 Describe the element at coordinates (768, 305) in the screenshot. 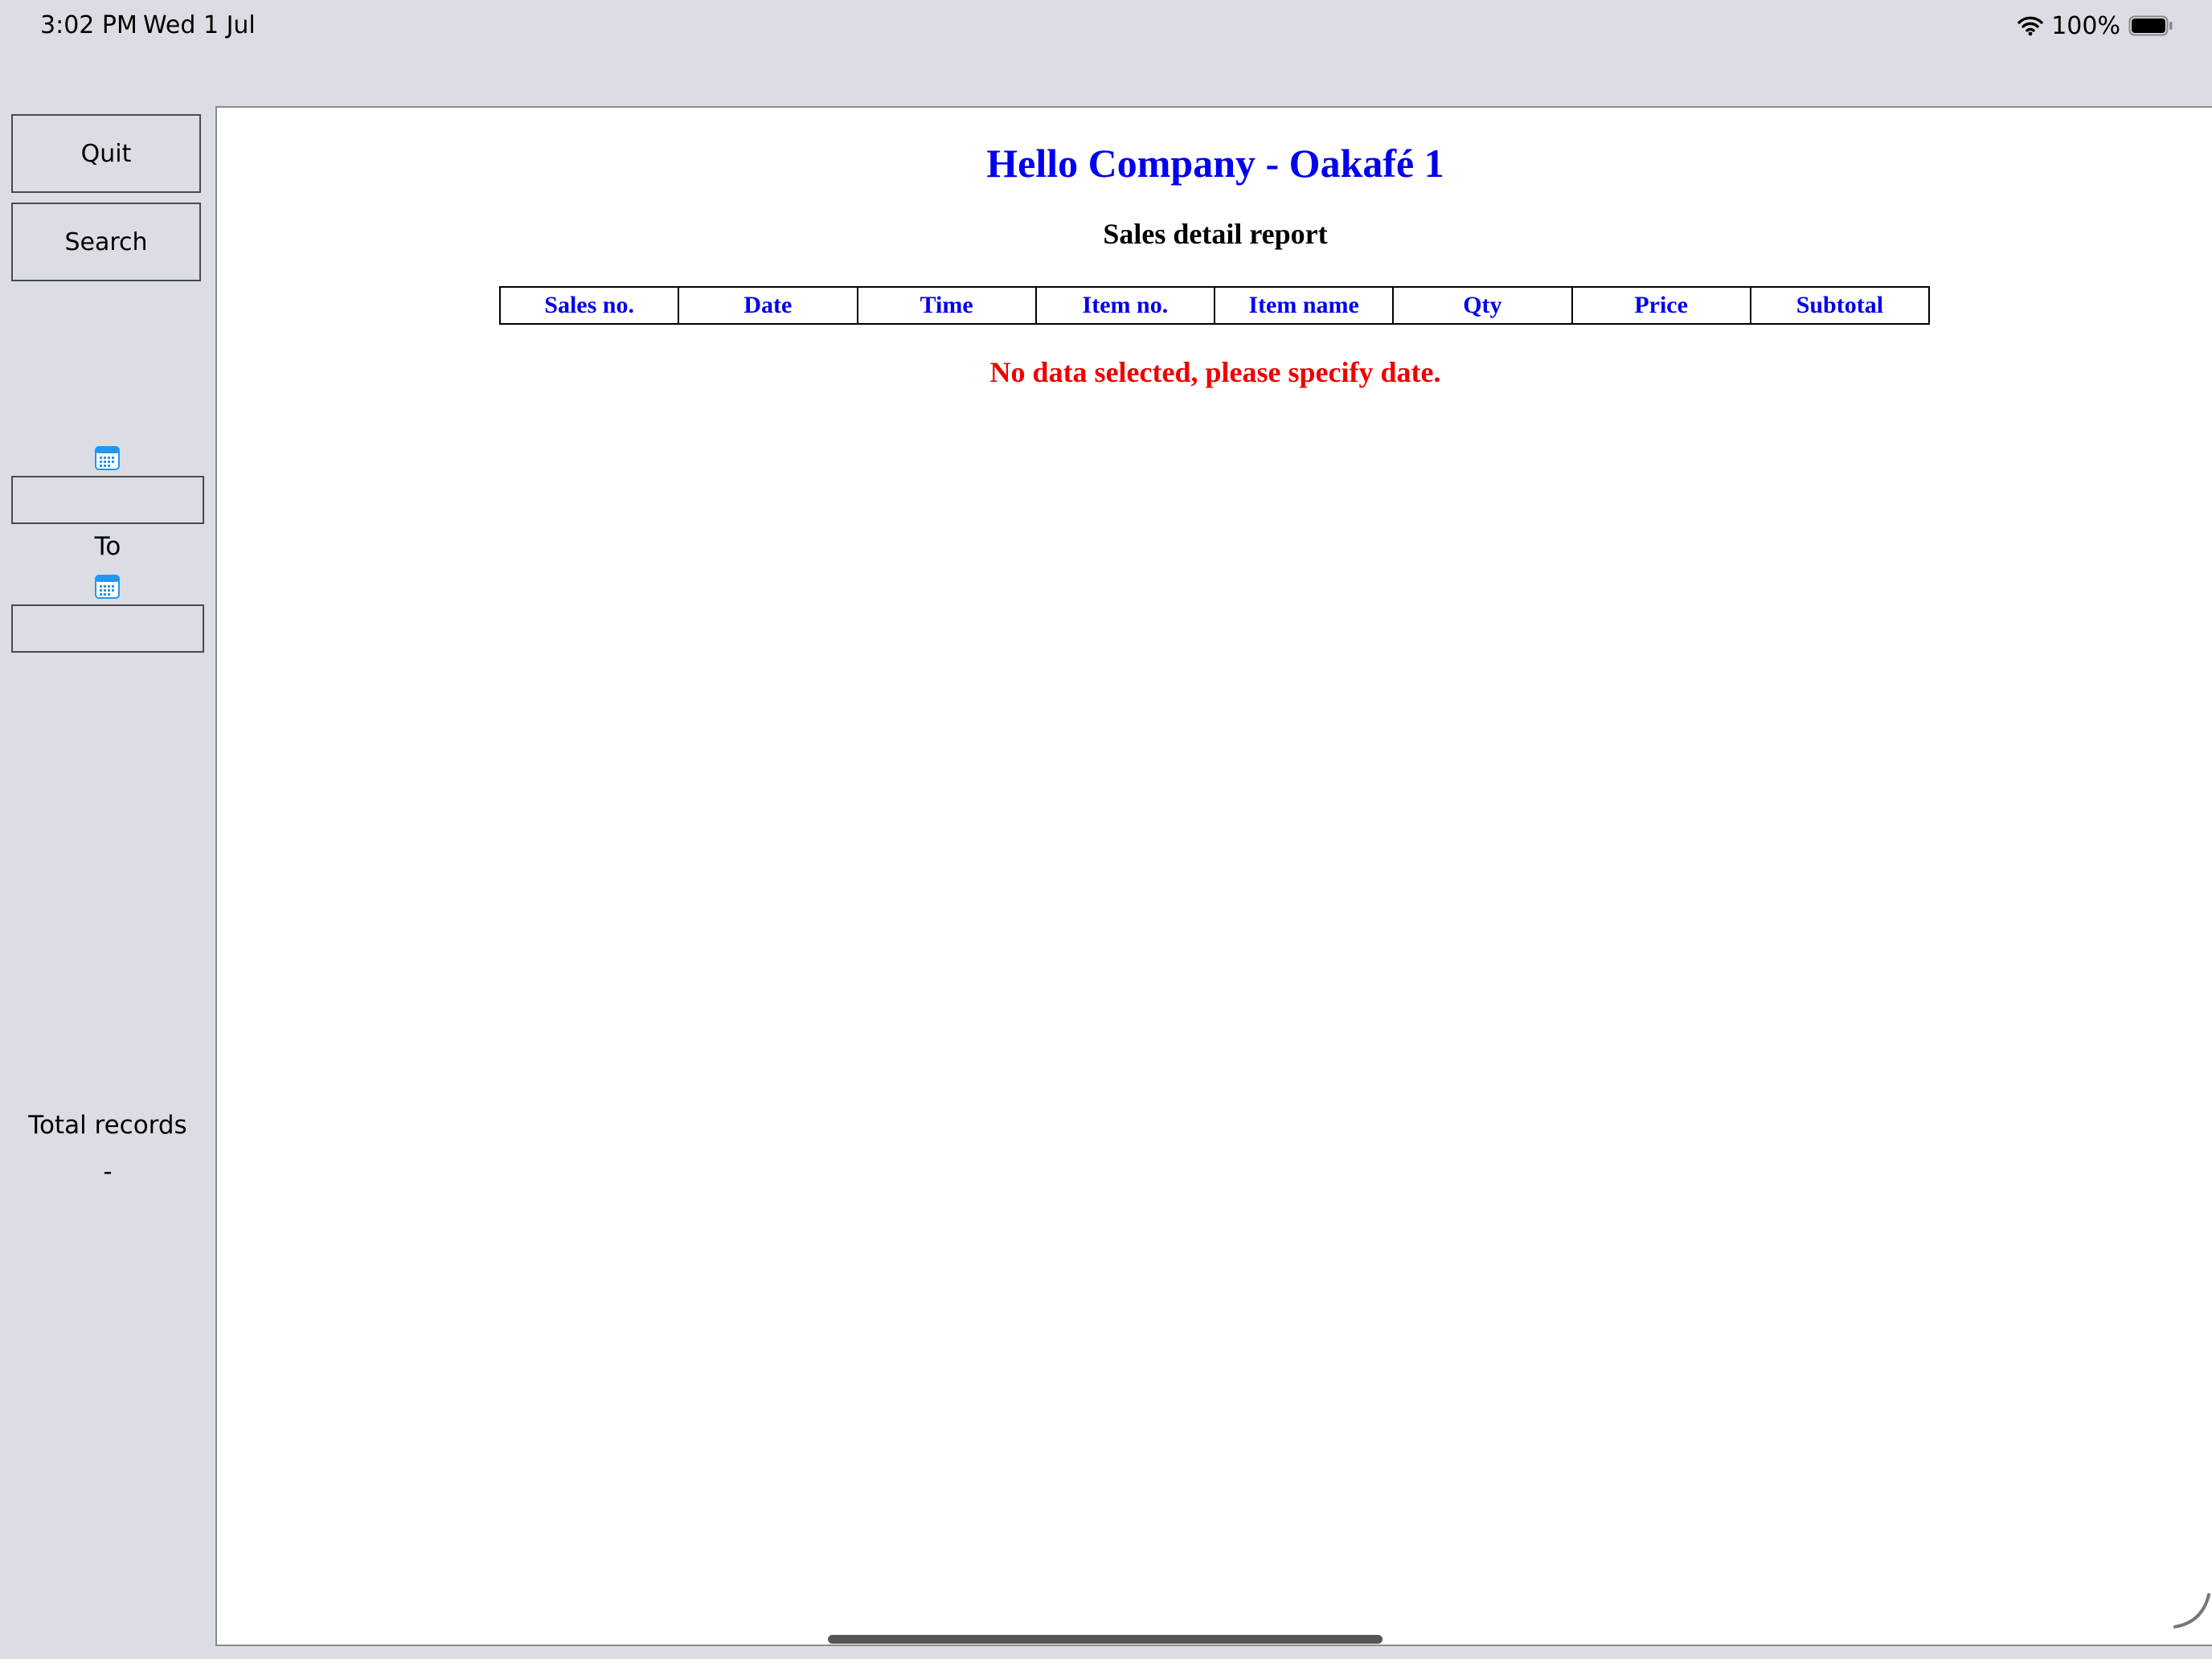

I see `column-header-date: Date` at that location.